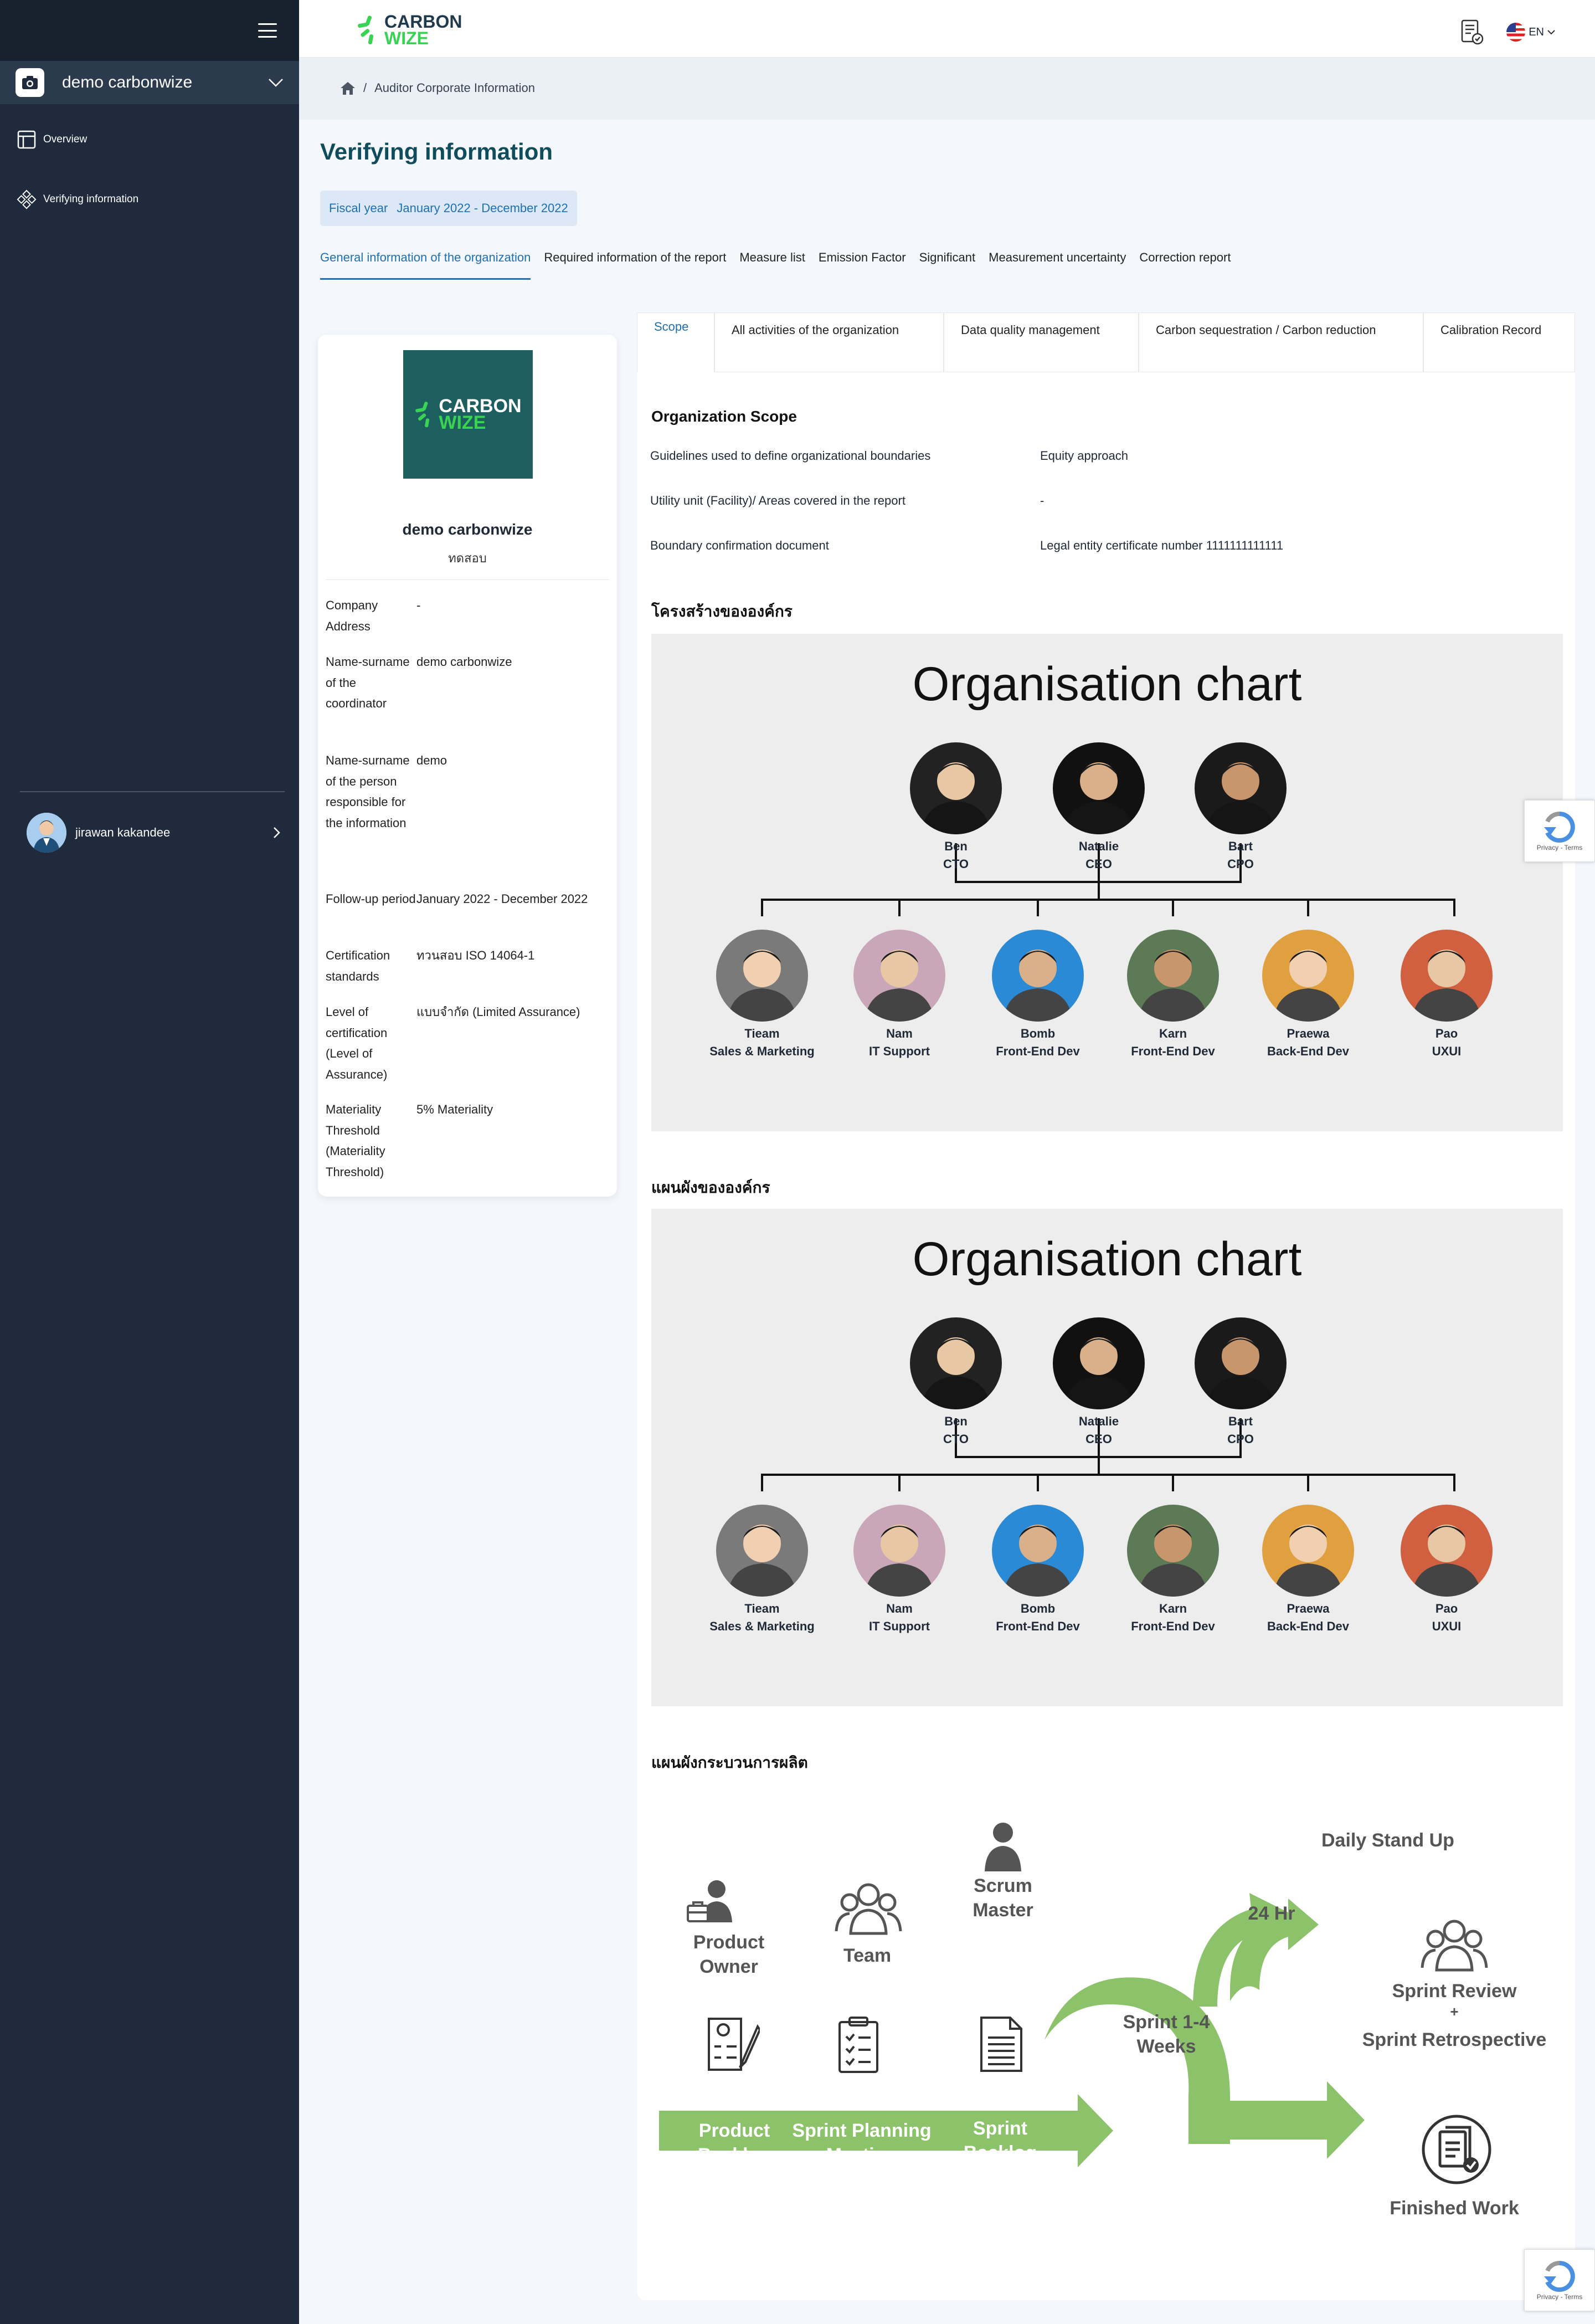  I want to click on person-role: Front-End Dev, so click(1038, 1051).